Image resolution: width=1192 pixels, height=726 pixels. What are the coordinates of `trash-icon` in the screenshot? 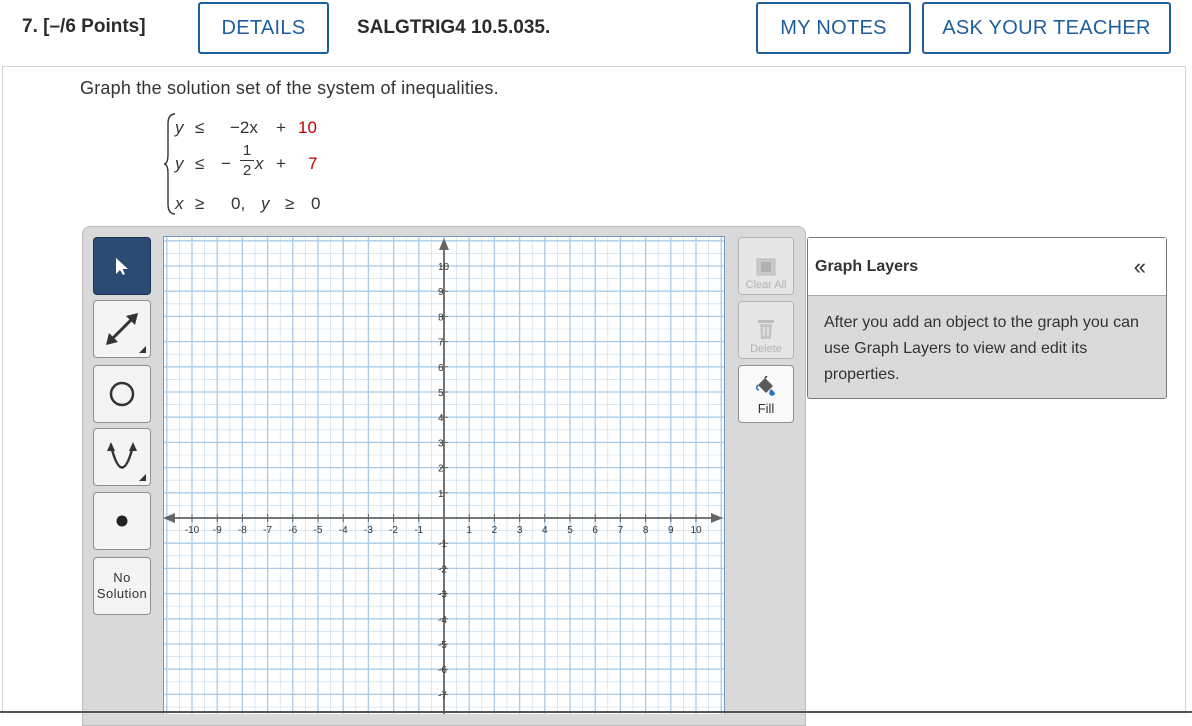 It's located at (766, 329).